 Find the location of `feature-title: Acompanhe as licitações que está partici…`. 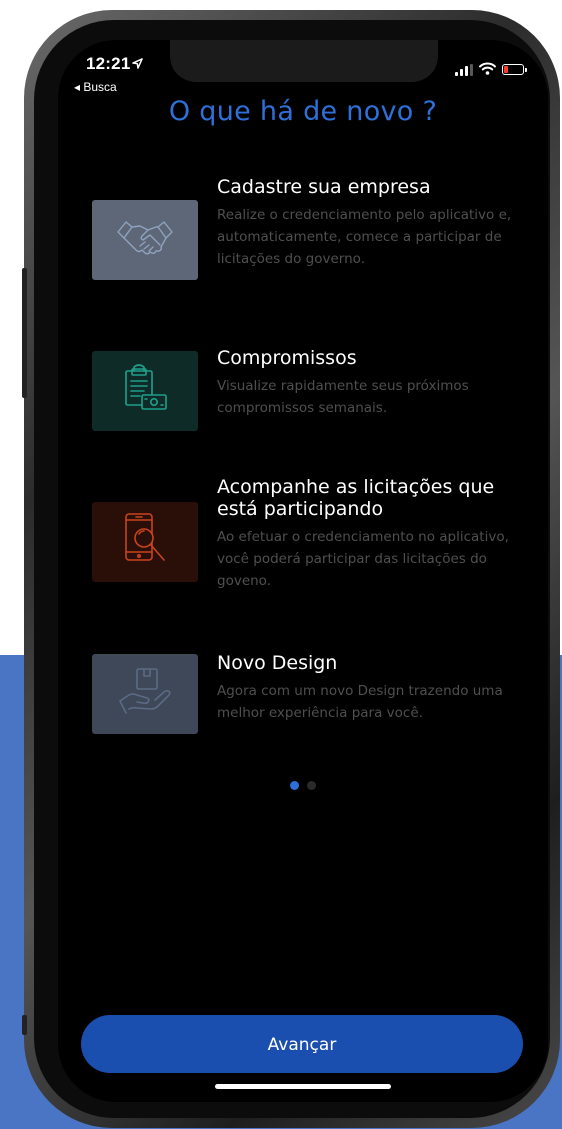

feature-title: Acompanhe as licitações que está partici… is located at coordinates (356, 498).